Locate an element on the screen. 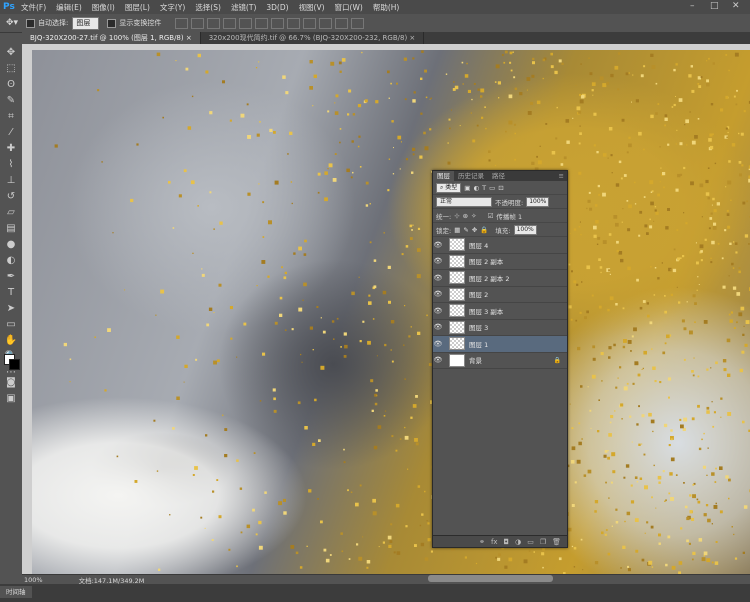 The width and height of the screenshot is (750, 602). distribute-left-icon is located at coordinates (326, 23).